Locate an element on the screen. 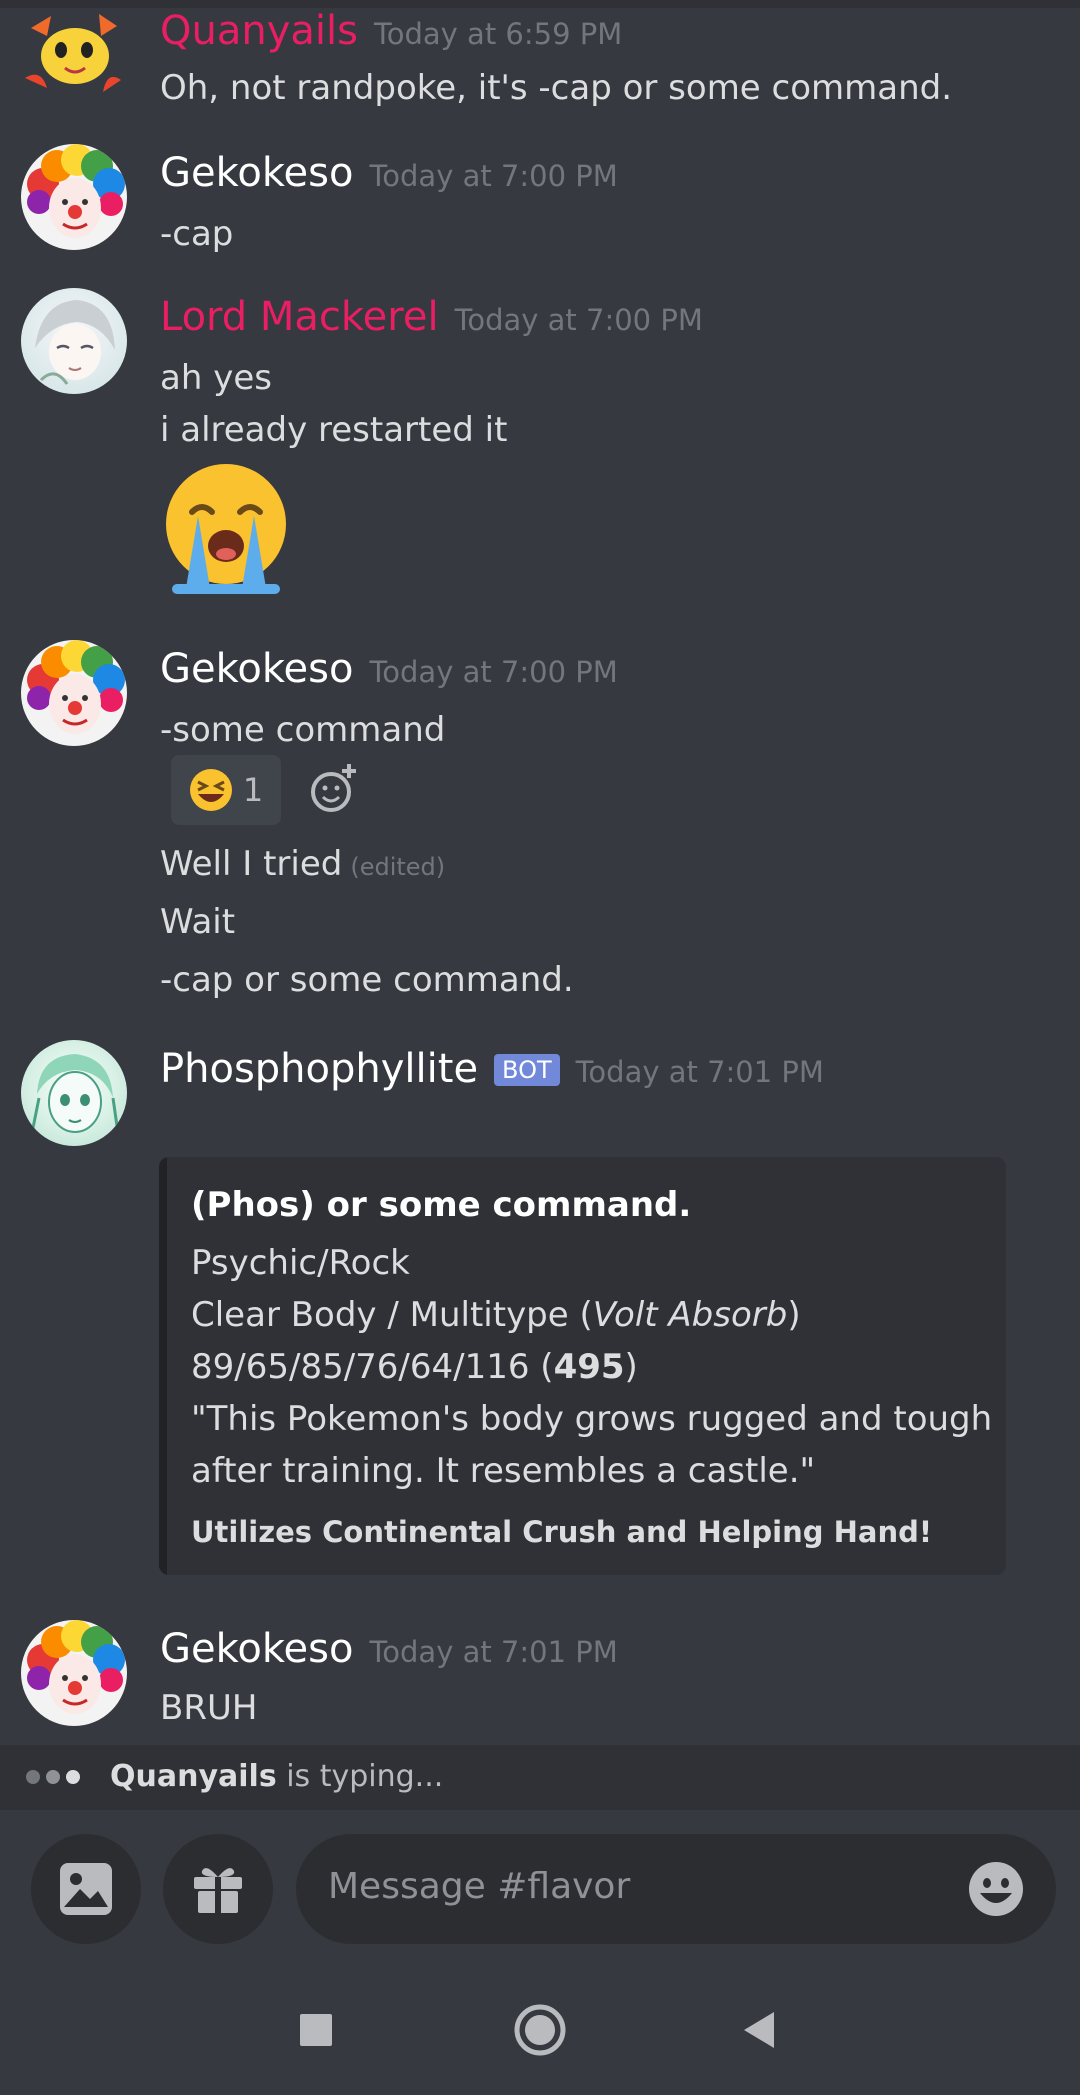 The image size is (1080, 2095). bot-badge: BOT is located at coordinates (527, 1070).